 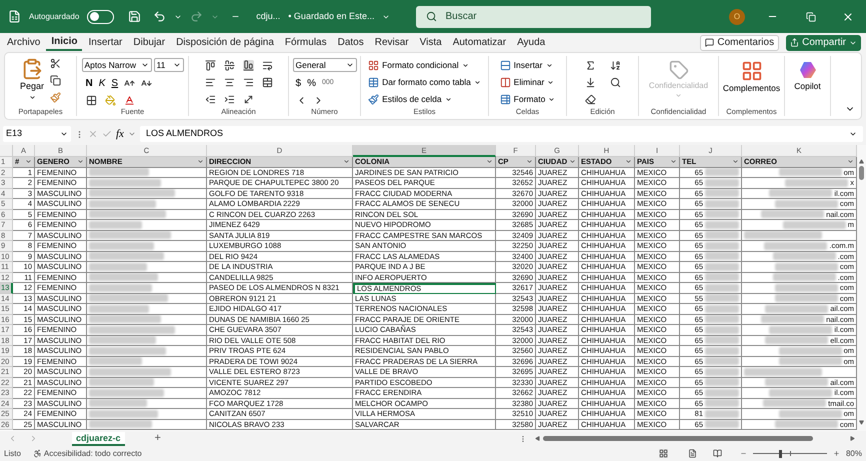 What do you see at coordinates (350, 42) in the screenshot?
I see `menu-tab: Datos` at bounding box center [350, 42].